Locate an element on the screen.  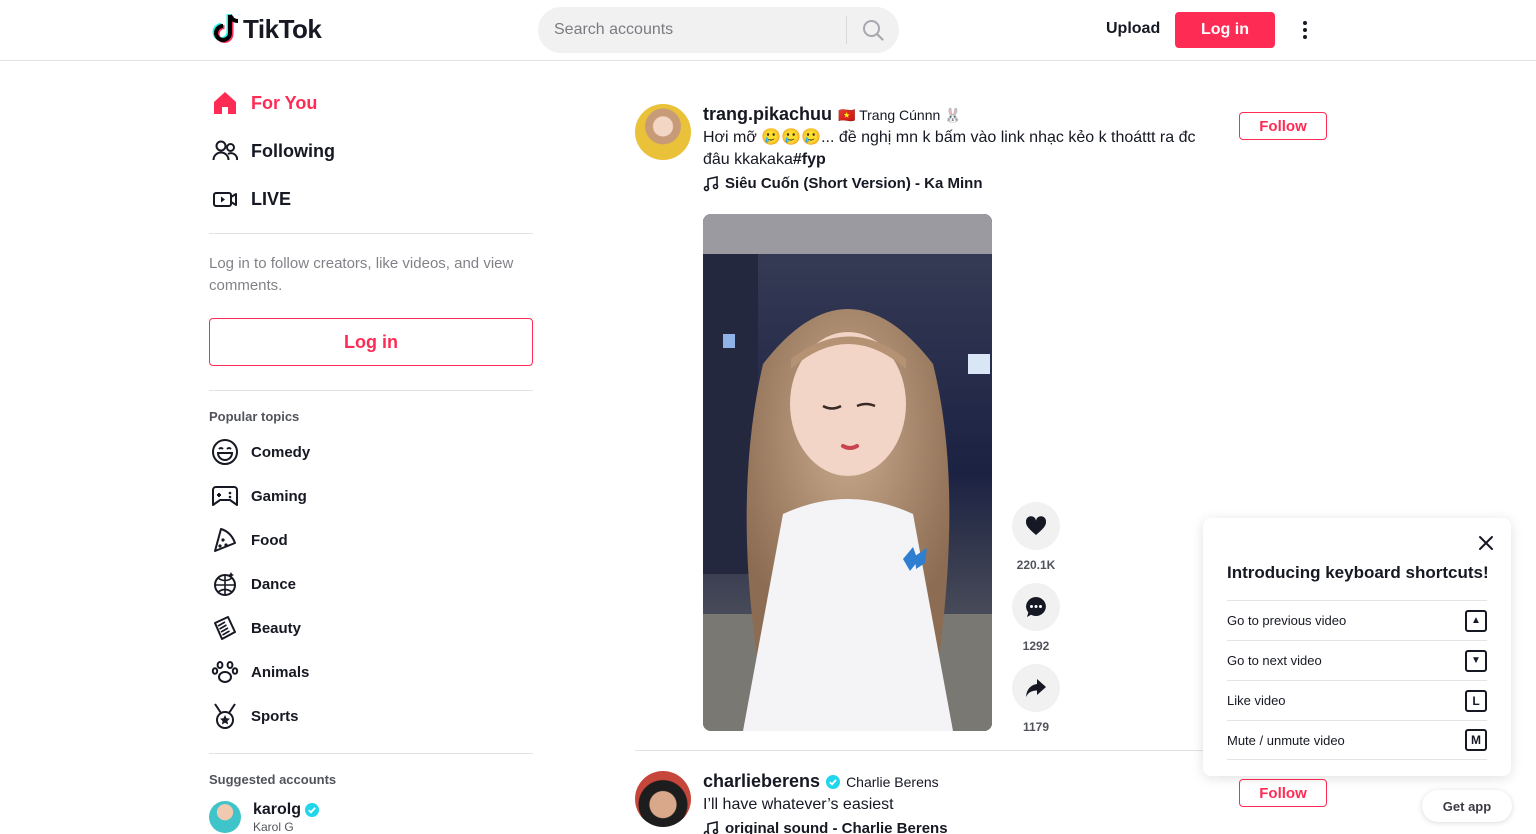
shortcut-label: Mute / unmute video is located at coordinates (1286, 740).